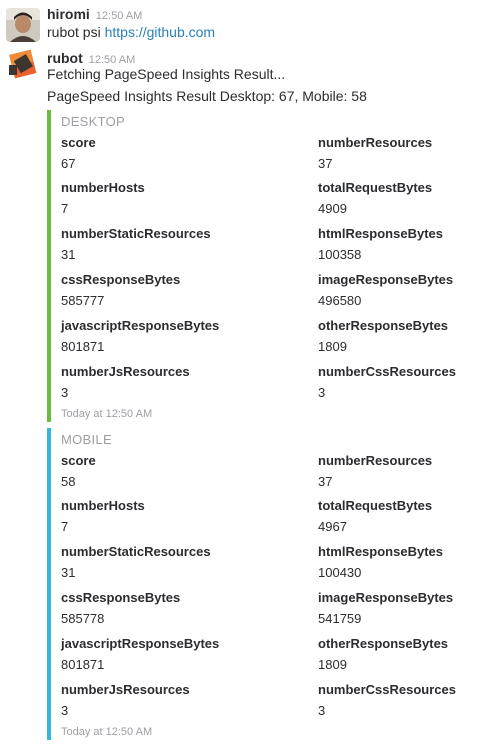  I want to click on field-value: 585778, so click(83, 618).